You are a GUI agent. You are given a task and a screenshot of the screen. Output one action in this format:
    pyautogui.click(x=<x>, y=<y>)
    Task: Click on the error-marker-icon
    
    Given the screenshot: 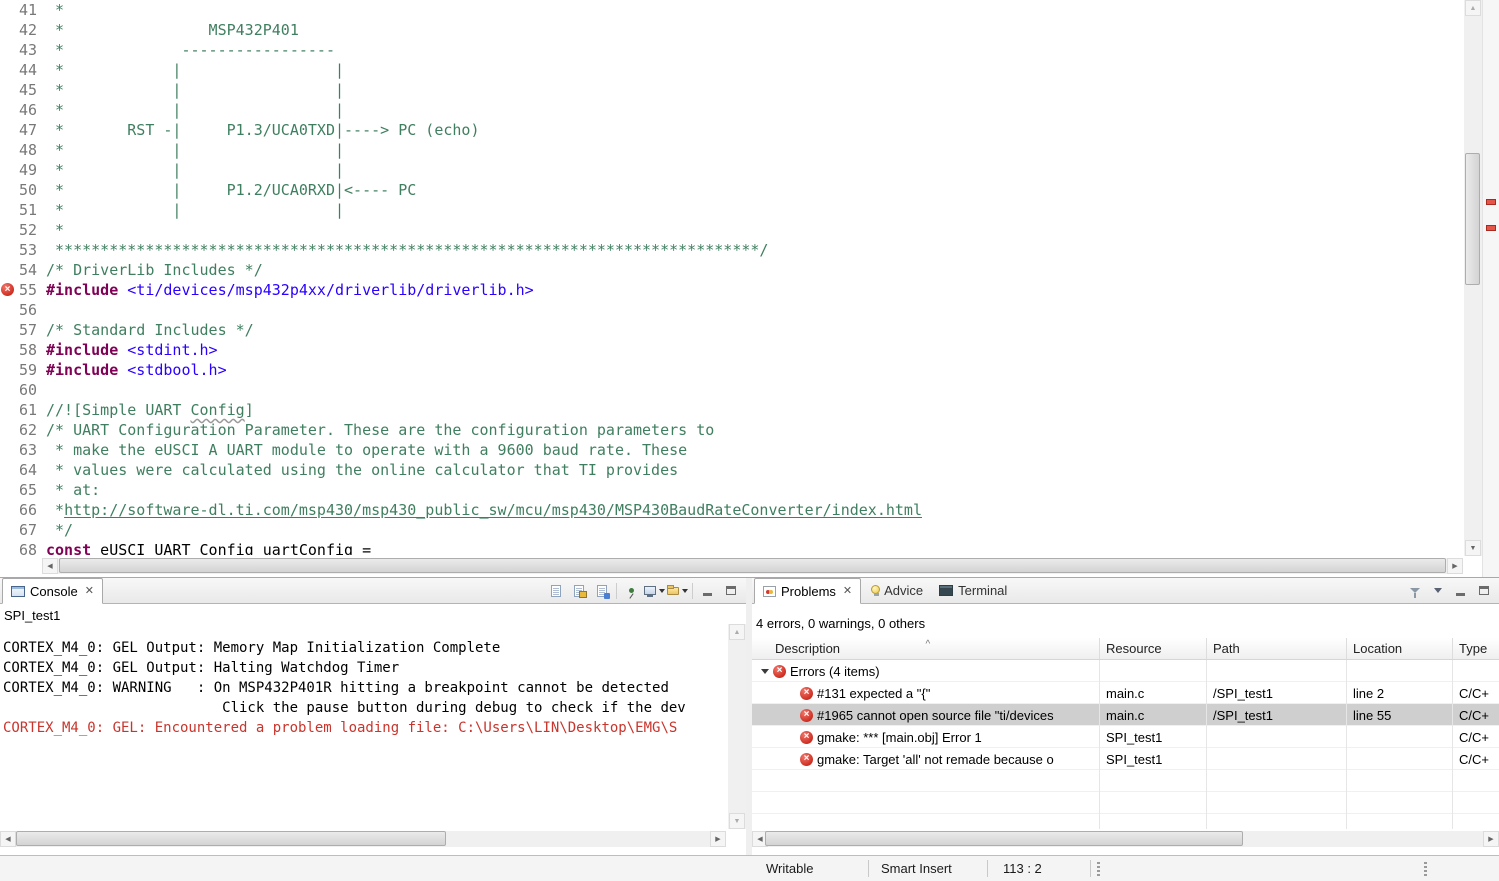 What is the action you would take?
    pyautogui.click(x=7, y=289)
    